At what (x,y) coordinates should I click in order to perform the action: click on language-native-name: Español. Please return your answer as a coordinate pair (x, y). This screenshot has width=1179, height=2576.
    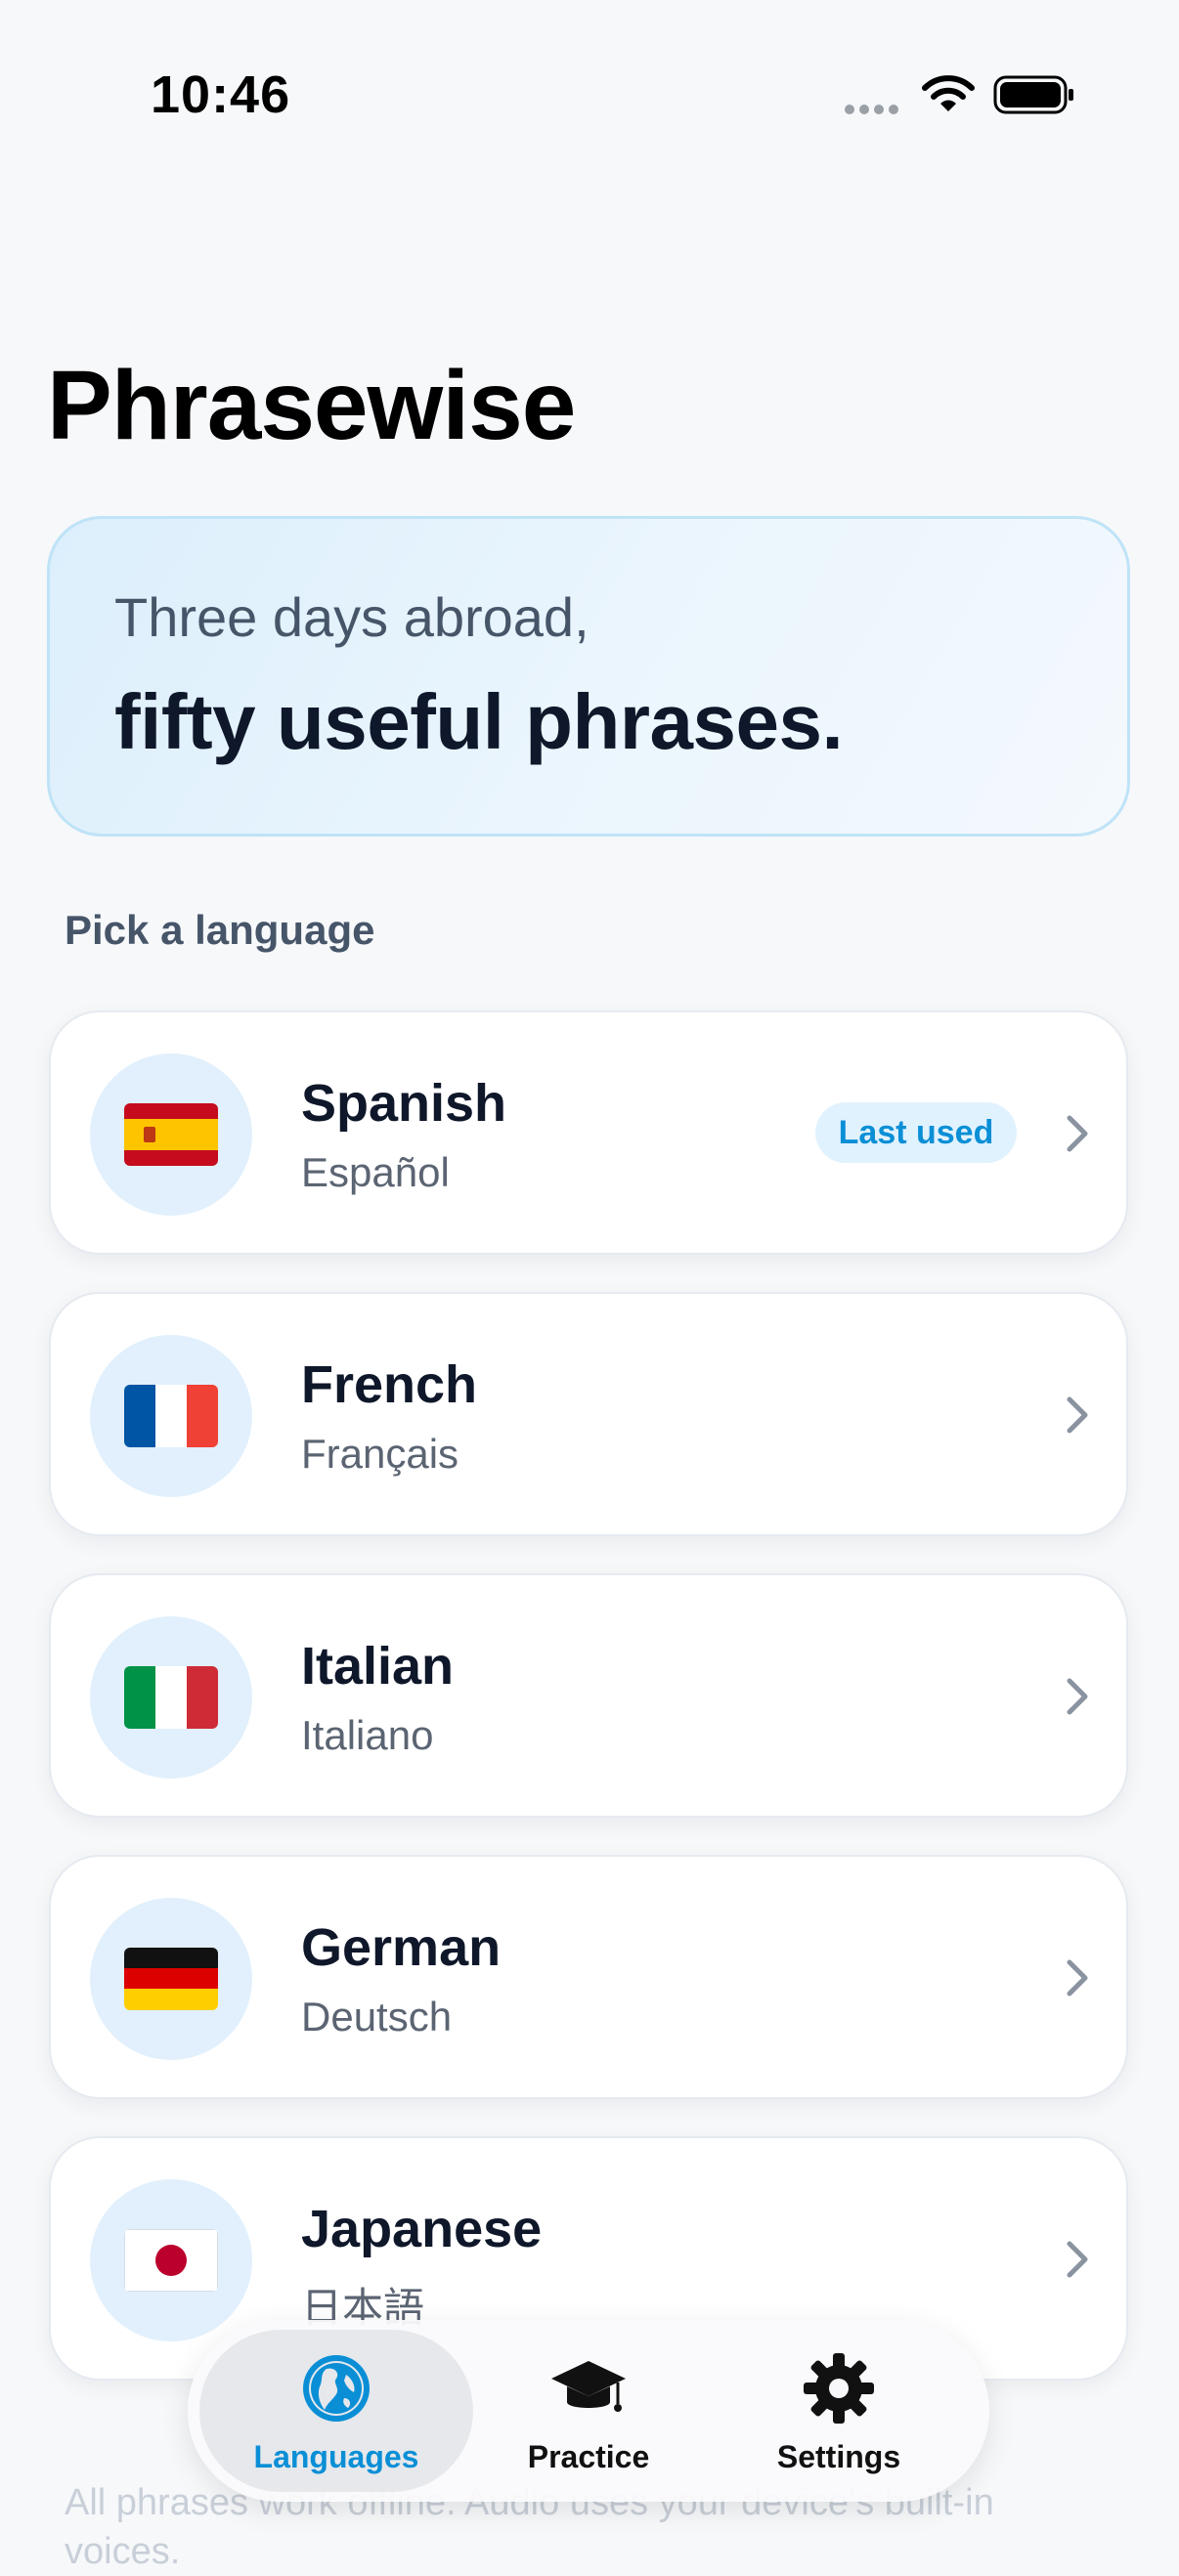
    Looking at the image, I should click on (375, 1172).